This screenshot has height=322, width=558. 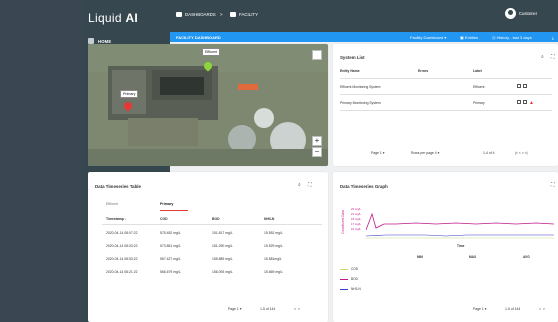 What do you see at coordinates (196, 14) in the screenshot?
I see `breadcrumb-dashboards: DASHBOARDS` at bounding box center [196, 14].